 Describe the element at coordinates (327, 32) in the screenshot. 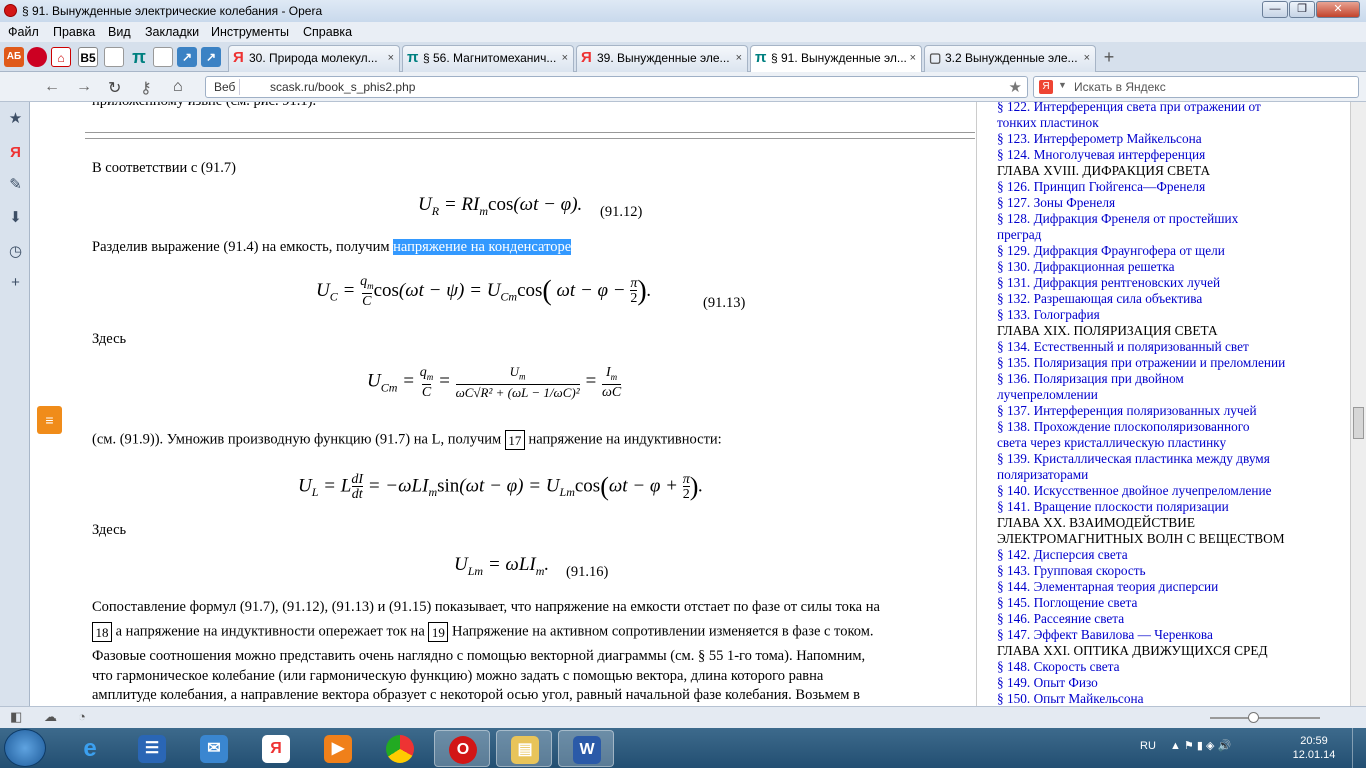

I see `menu-help: Справка` at that location.